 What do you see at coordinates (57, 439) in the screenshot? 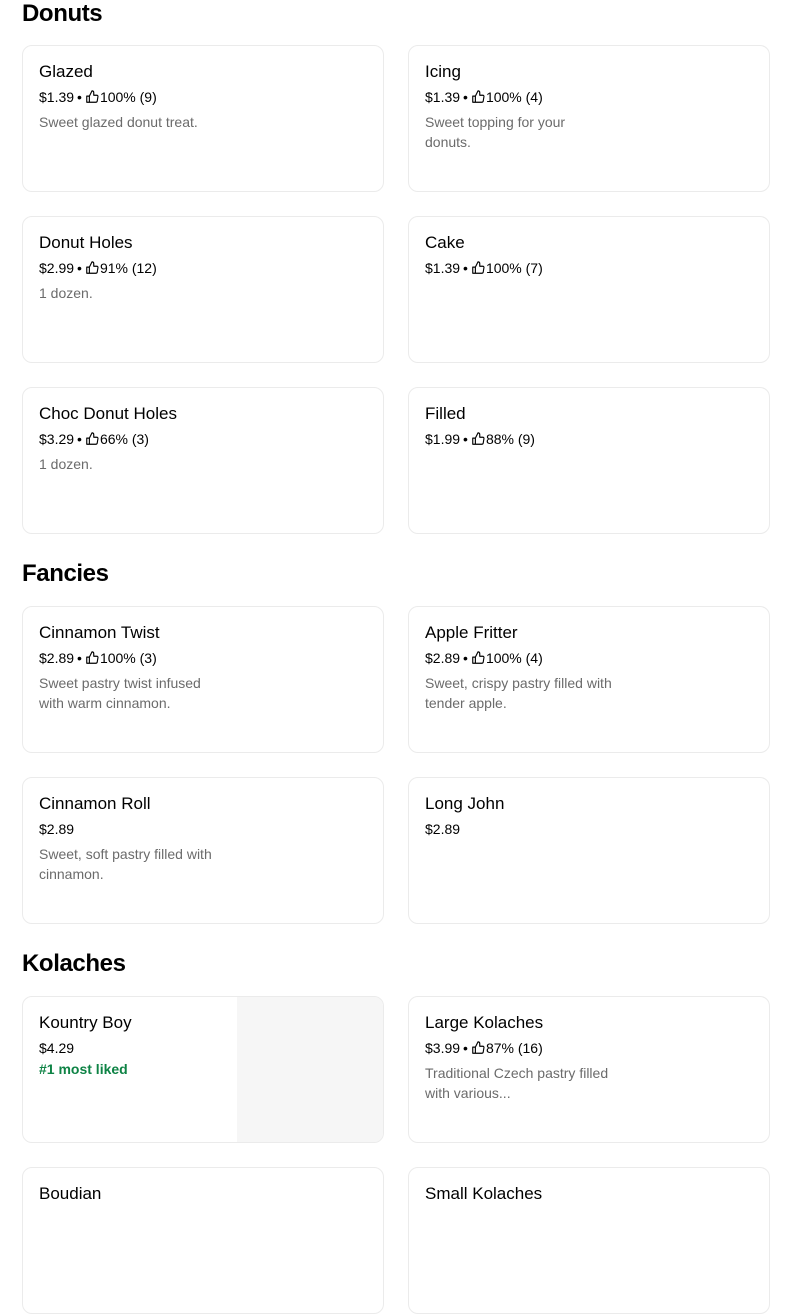
I see `item-price: $3.29` at bounding box center [57, 439].